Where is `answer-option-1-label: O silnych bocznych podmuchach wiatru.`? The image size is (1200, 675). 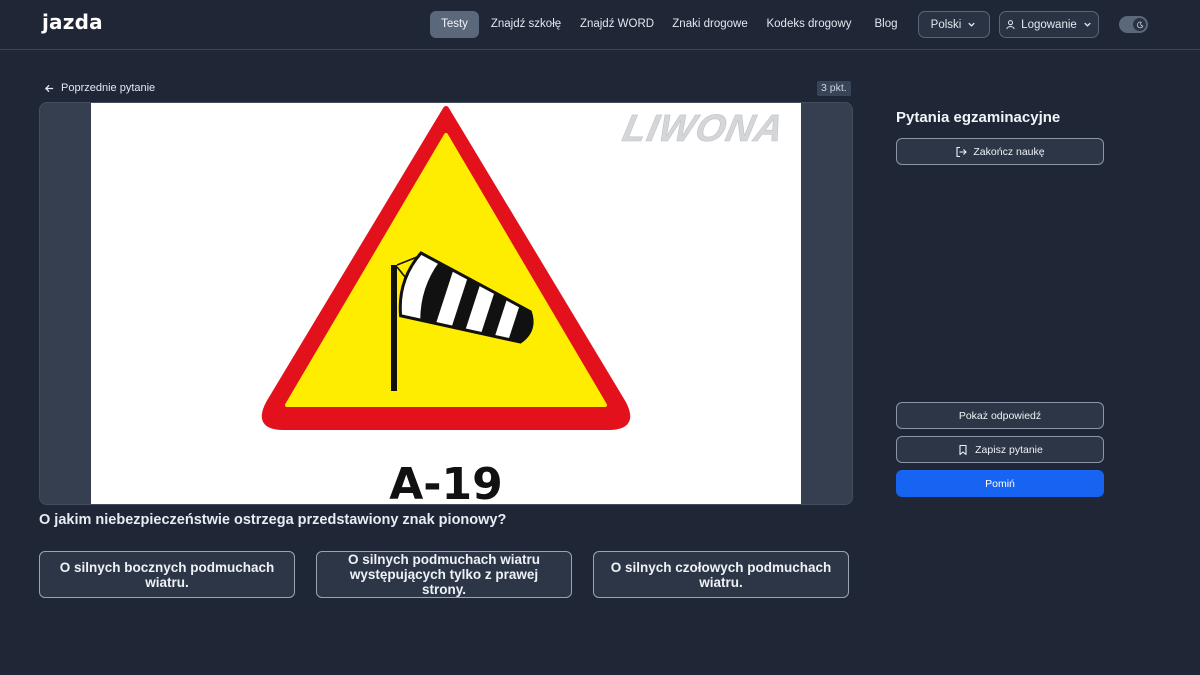
answer-option-1-label: O silnych bocznych podmuchach wiatru. is located at coordinates (167, 574).